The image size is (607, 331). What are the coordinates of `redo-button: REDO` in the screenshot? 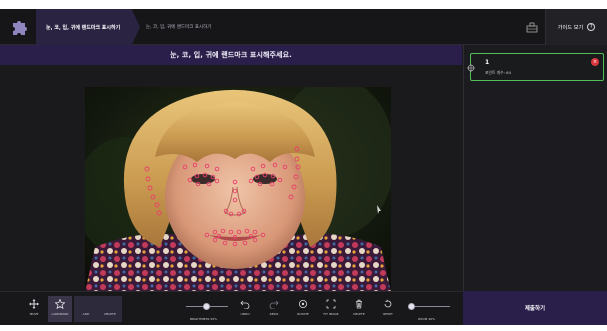 It's located at (274, 309).